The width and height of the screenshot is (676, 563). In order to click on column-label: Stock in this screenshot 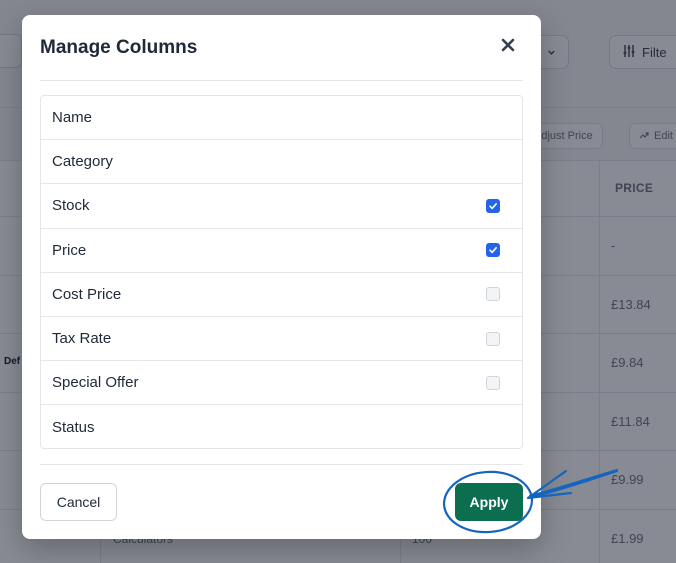, I will do `click(71, 206)`.